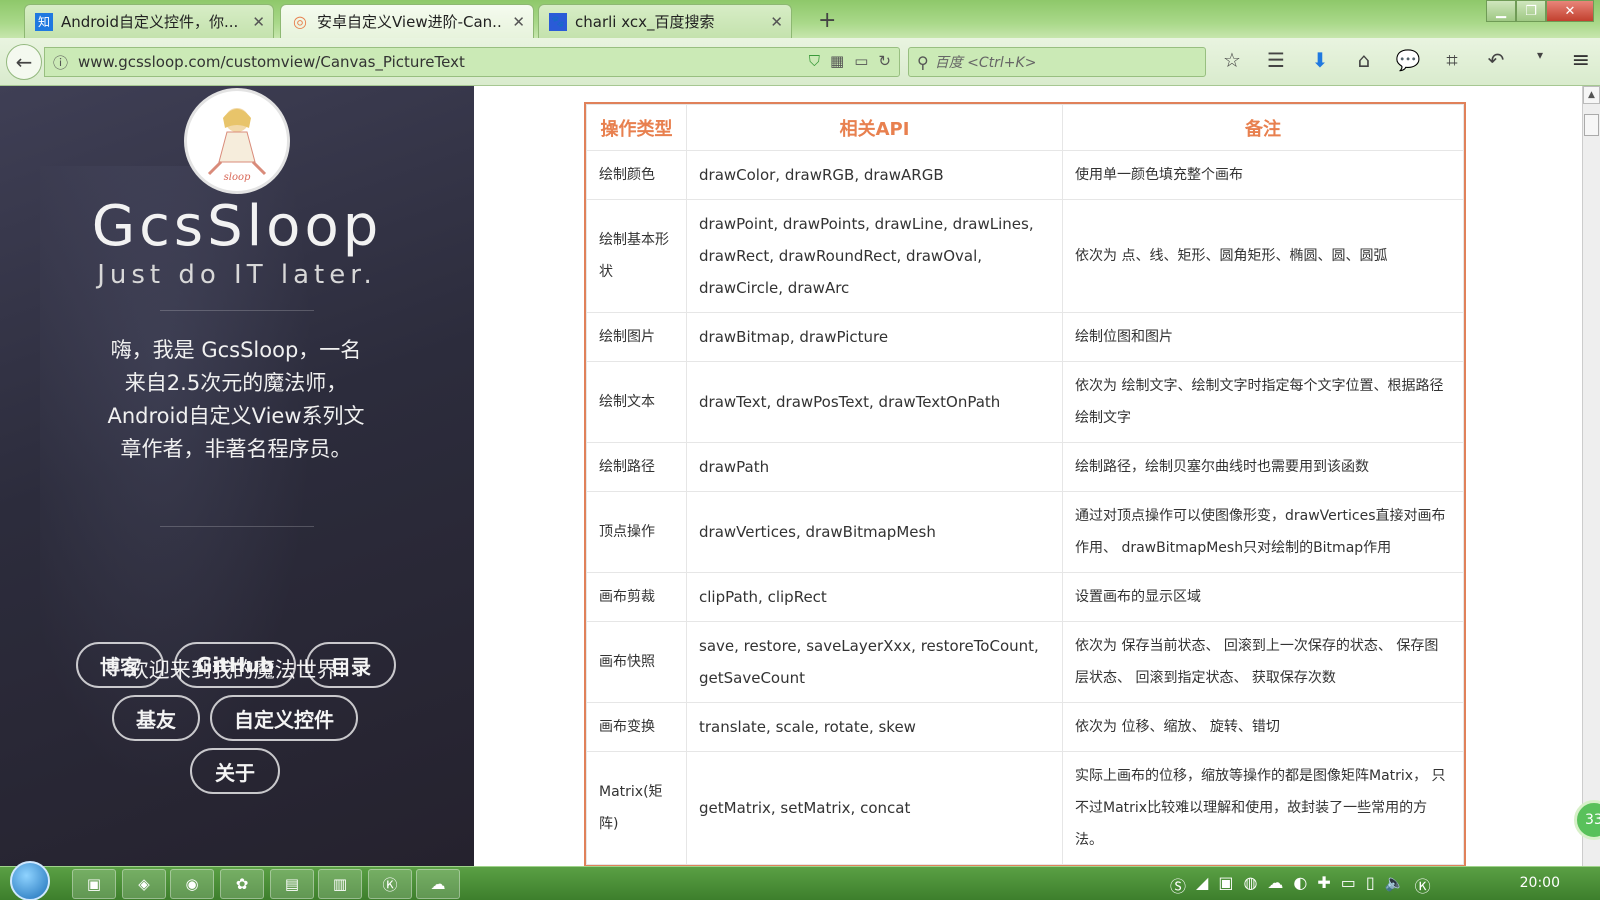  I want to click on table-cell-type: 绘制颜色, so click(636, 175).